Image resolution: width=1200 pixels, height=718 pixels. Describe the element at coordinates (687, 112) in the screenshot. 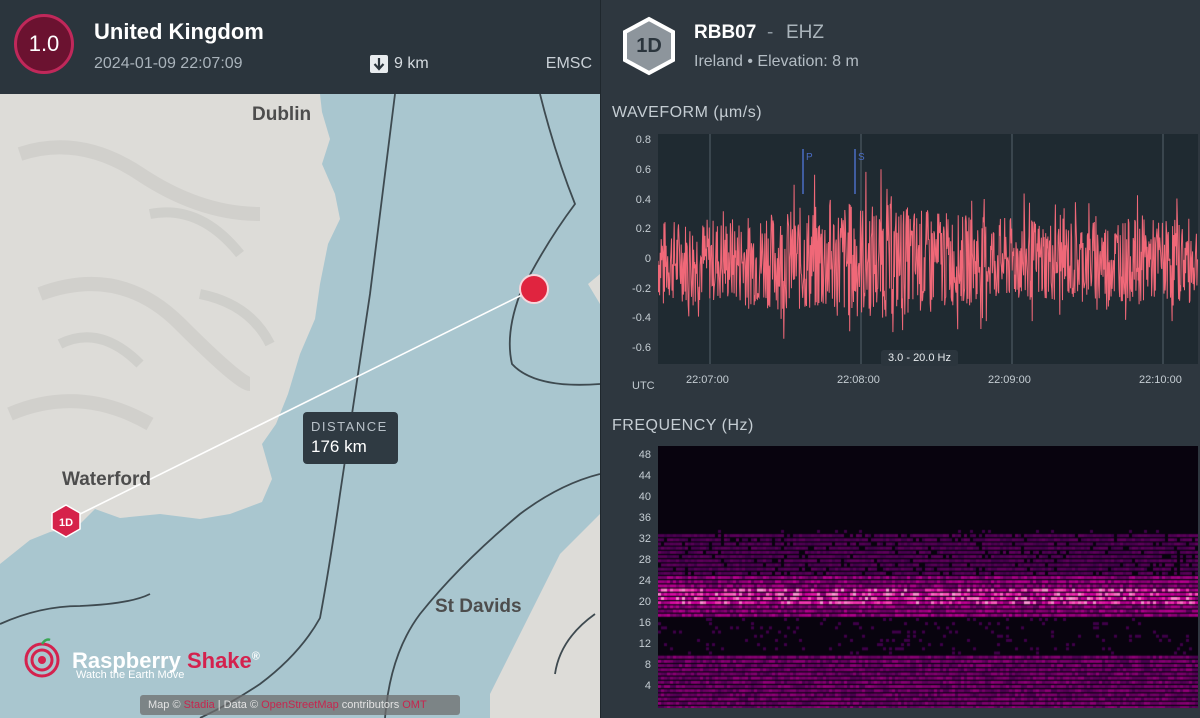

I see `waveform-title: WAVEFORM (µm/s)` at that location.